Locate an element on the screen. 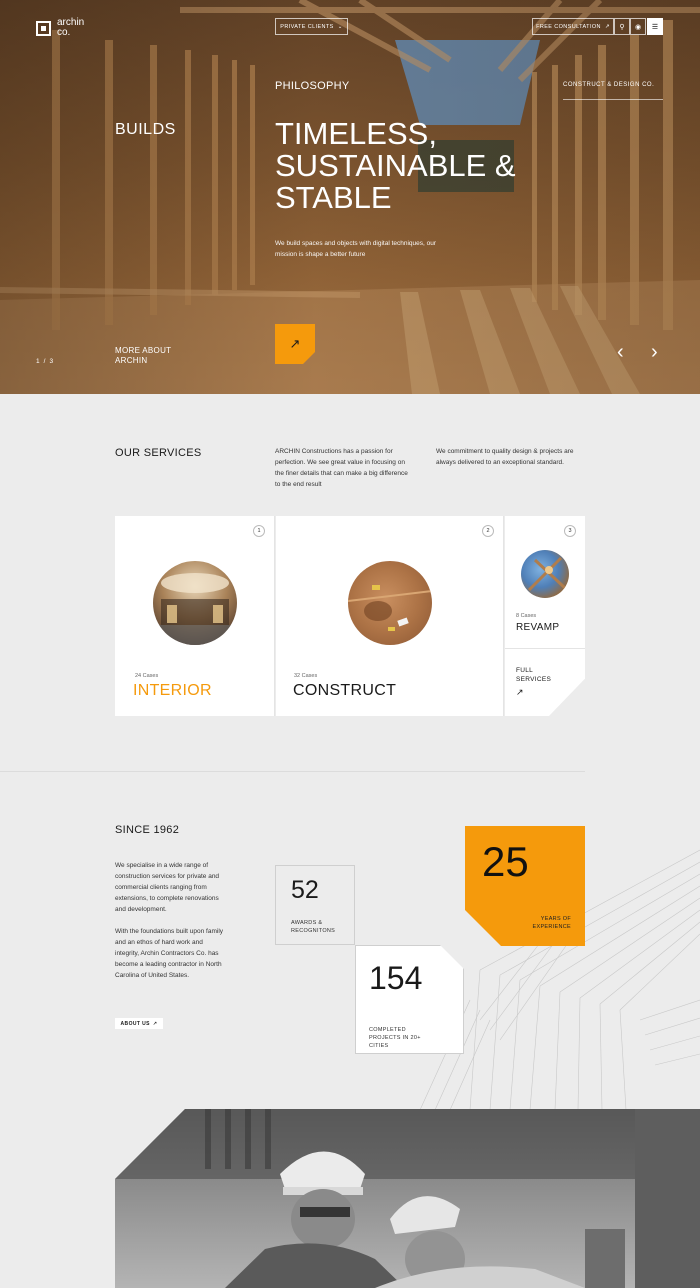 The image size is (700, 1288). full-services-link: FULL SERVICES ↗ is located at coordinates (545, 682).